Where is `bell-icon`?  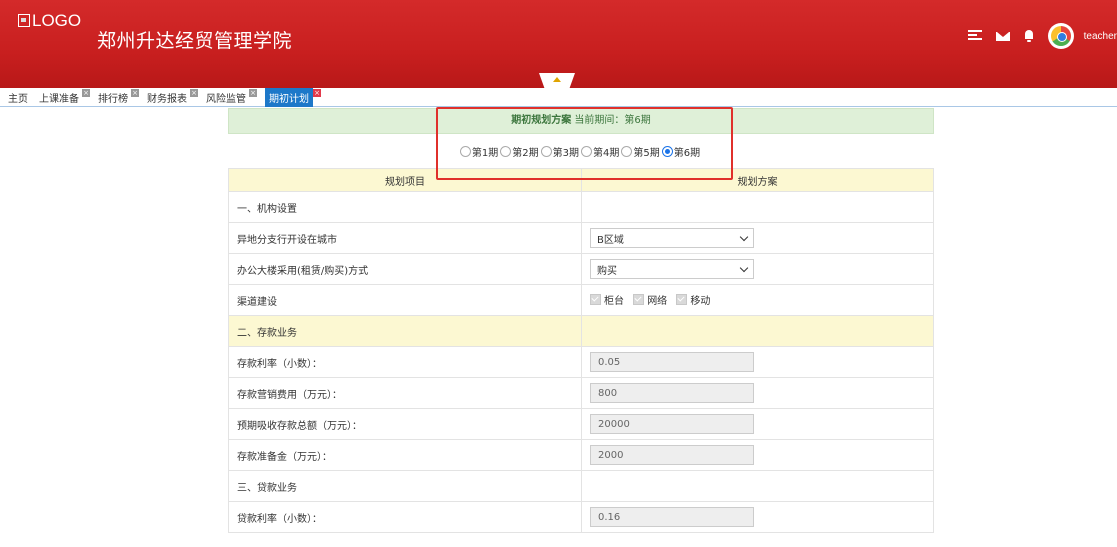 bell-icon is located at coordinates (1029, 36).